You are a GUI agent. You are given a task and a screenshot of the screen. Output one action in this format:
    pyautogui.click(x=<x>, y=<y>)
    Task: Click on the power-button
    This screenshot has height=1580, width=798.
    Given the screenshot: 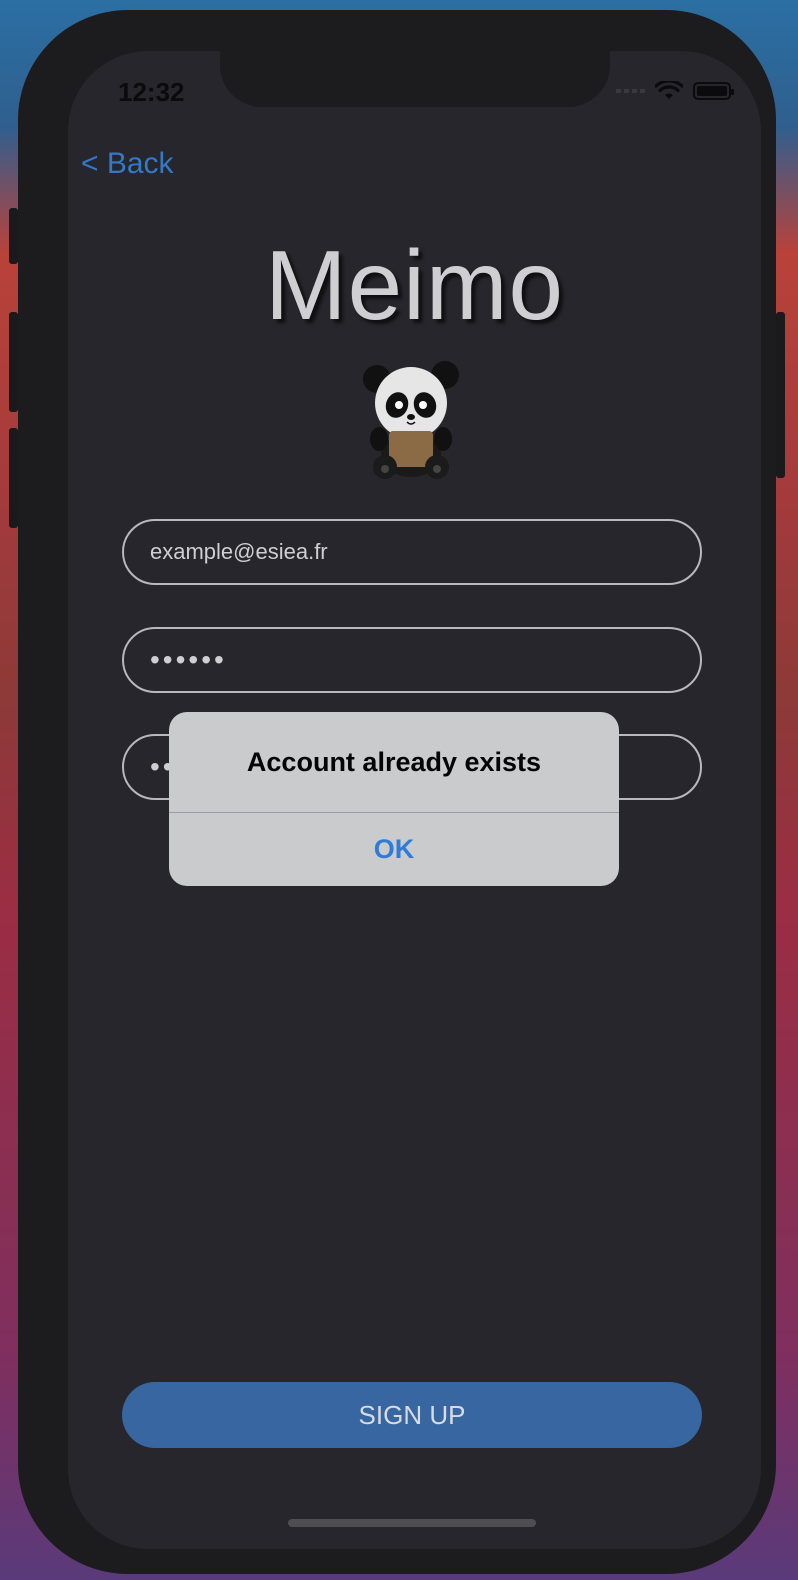 What is the action you would take?
    pyautogui.click(x=780, y=395)
    